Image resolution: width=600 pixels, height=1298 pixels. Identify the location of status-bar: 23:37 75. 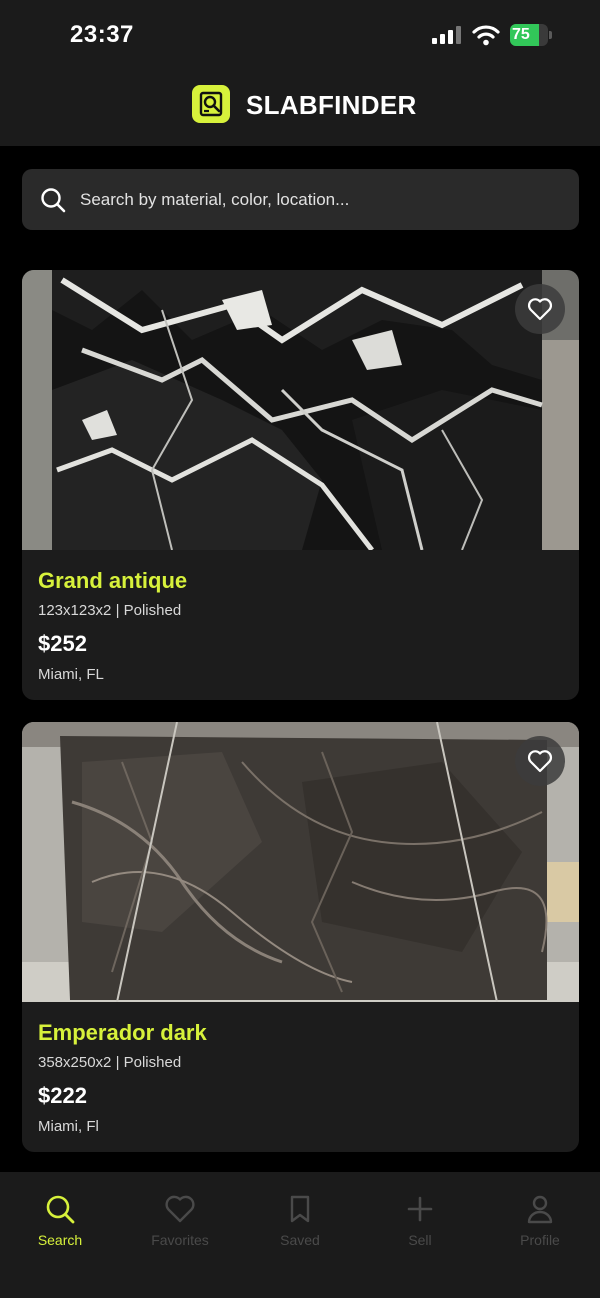
(300, 33).